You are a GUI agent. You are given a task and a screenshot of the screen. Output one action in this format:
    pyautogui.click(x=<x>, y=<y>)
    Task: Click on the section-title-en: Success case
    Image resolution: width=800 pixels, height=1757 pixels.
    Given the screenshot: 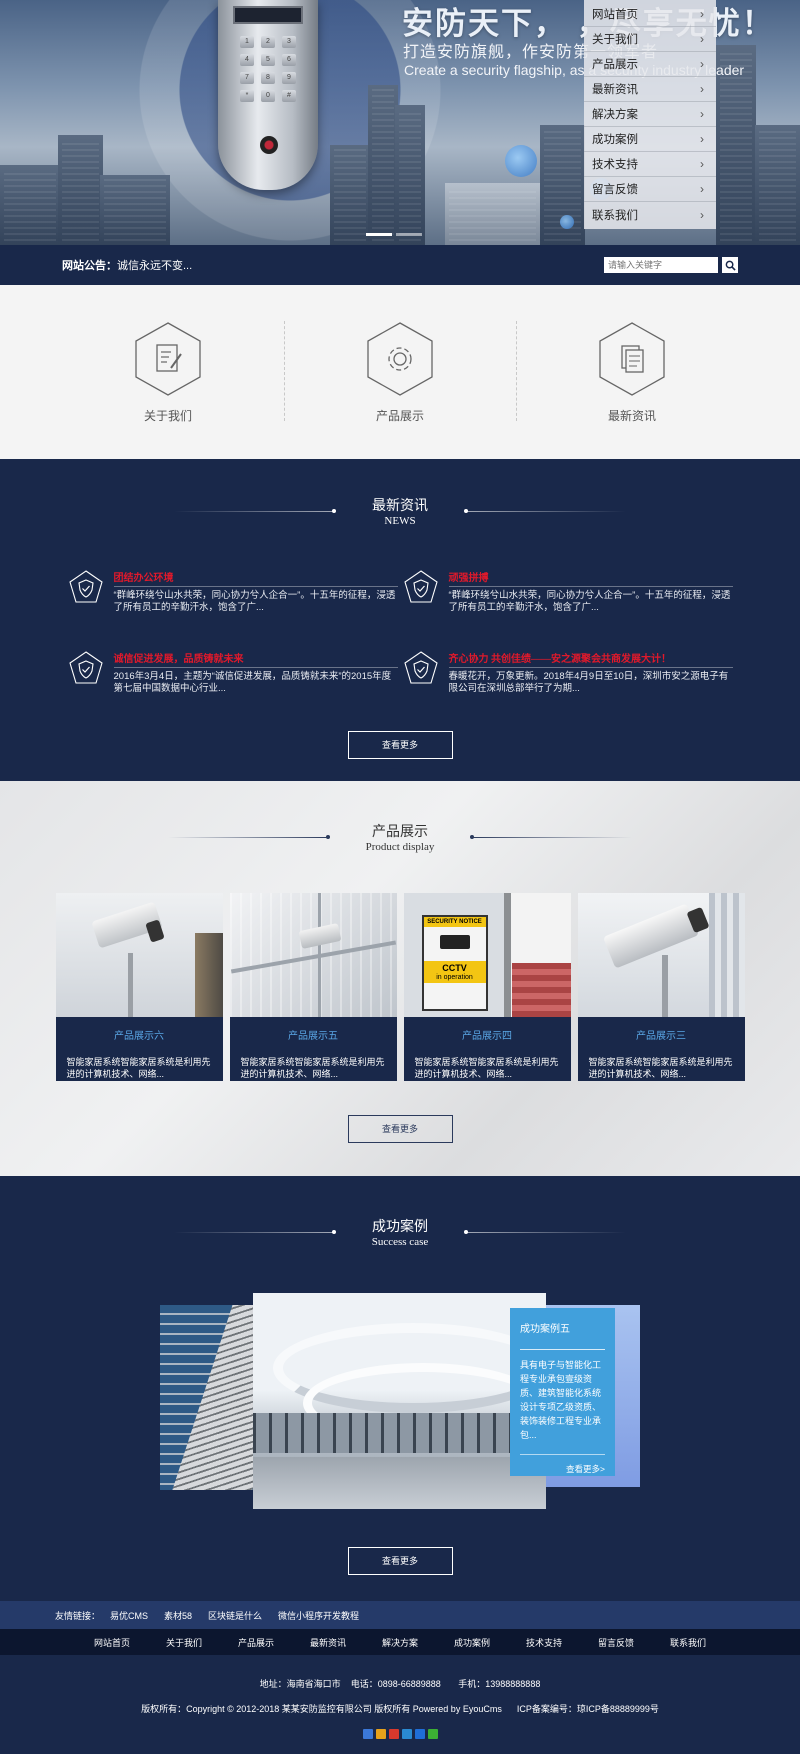 What is the action you would take?
    pyautogui.click(x=400, y=1242)
    